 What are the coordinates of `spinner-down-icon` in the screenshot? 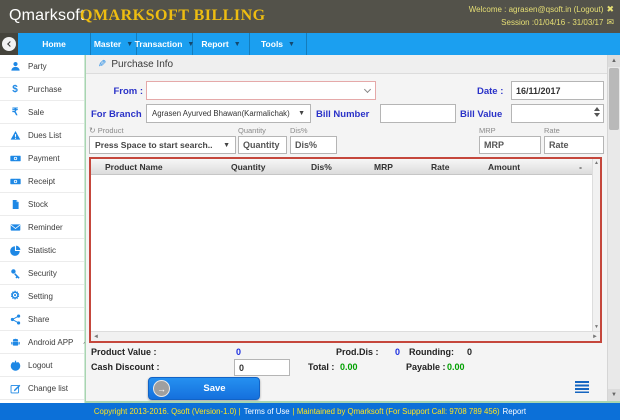 It's located at (597, 115).